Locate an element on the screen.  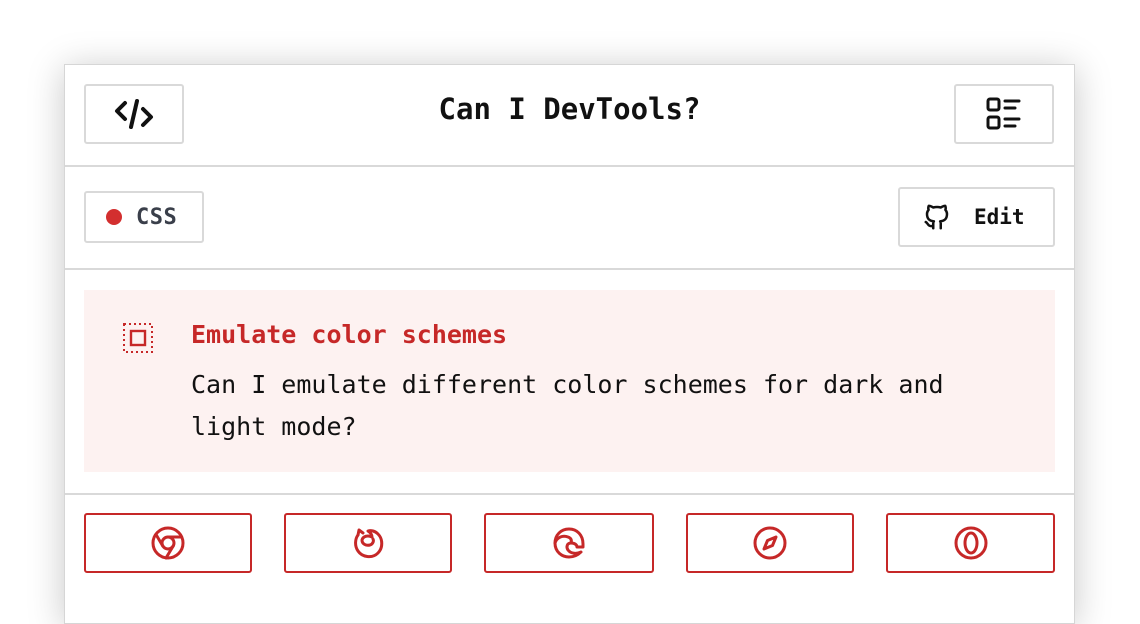
edge-icon is located at coordinates (569, 543).